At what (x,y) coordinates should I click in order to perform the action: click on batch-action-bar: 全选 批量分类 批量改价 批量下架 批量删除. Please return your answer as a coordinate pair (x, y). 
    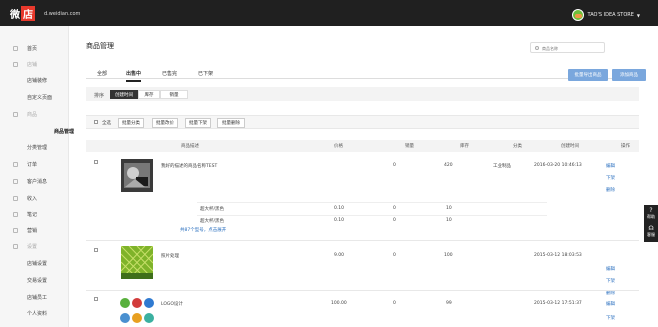
    Looking at the image, I should click on (362, 122).